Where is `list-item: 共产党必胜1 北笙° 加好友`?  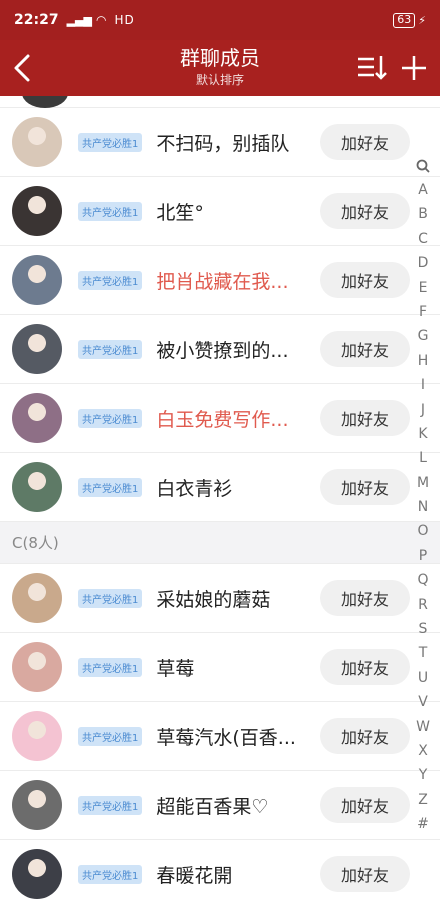
list-item: 共产党必胜1 北笙° 加好友 is located at coordinates (220, 211).